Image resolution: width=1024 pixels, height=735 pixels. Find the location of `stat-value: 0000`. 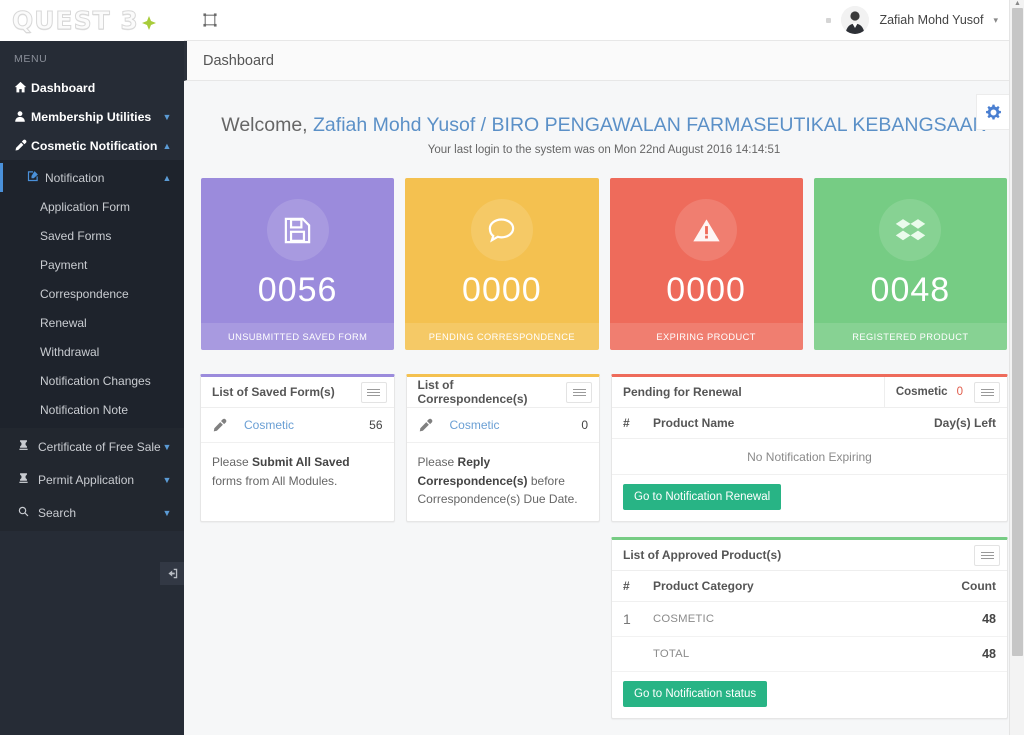

stat-value: 0000 is located at coordinates (706, 290).